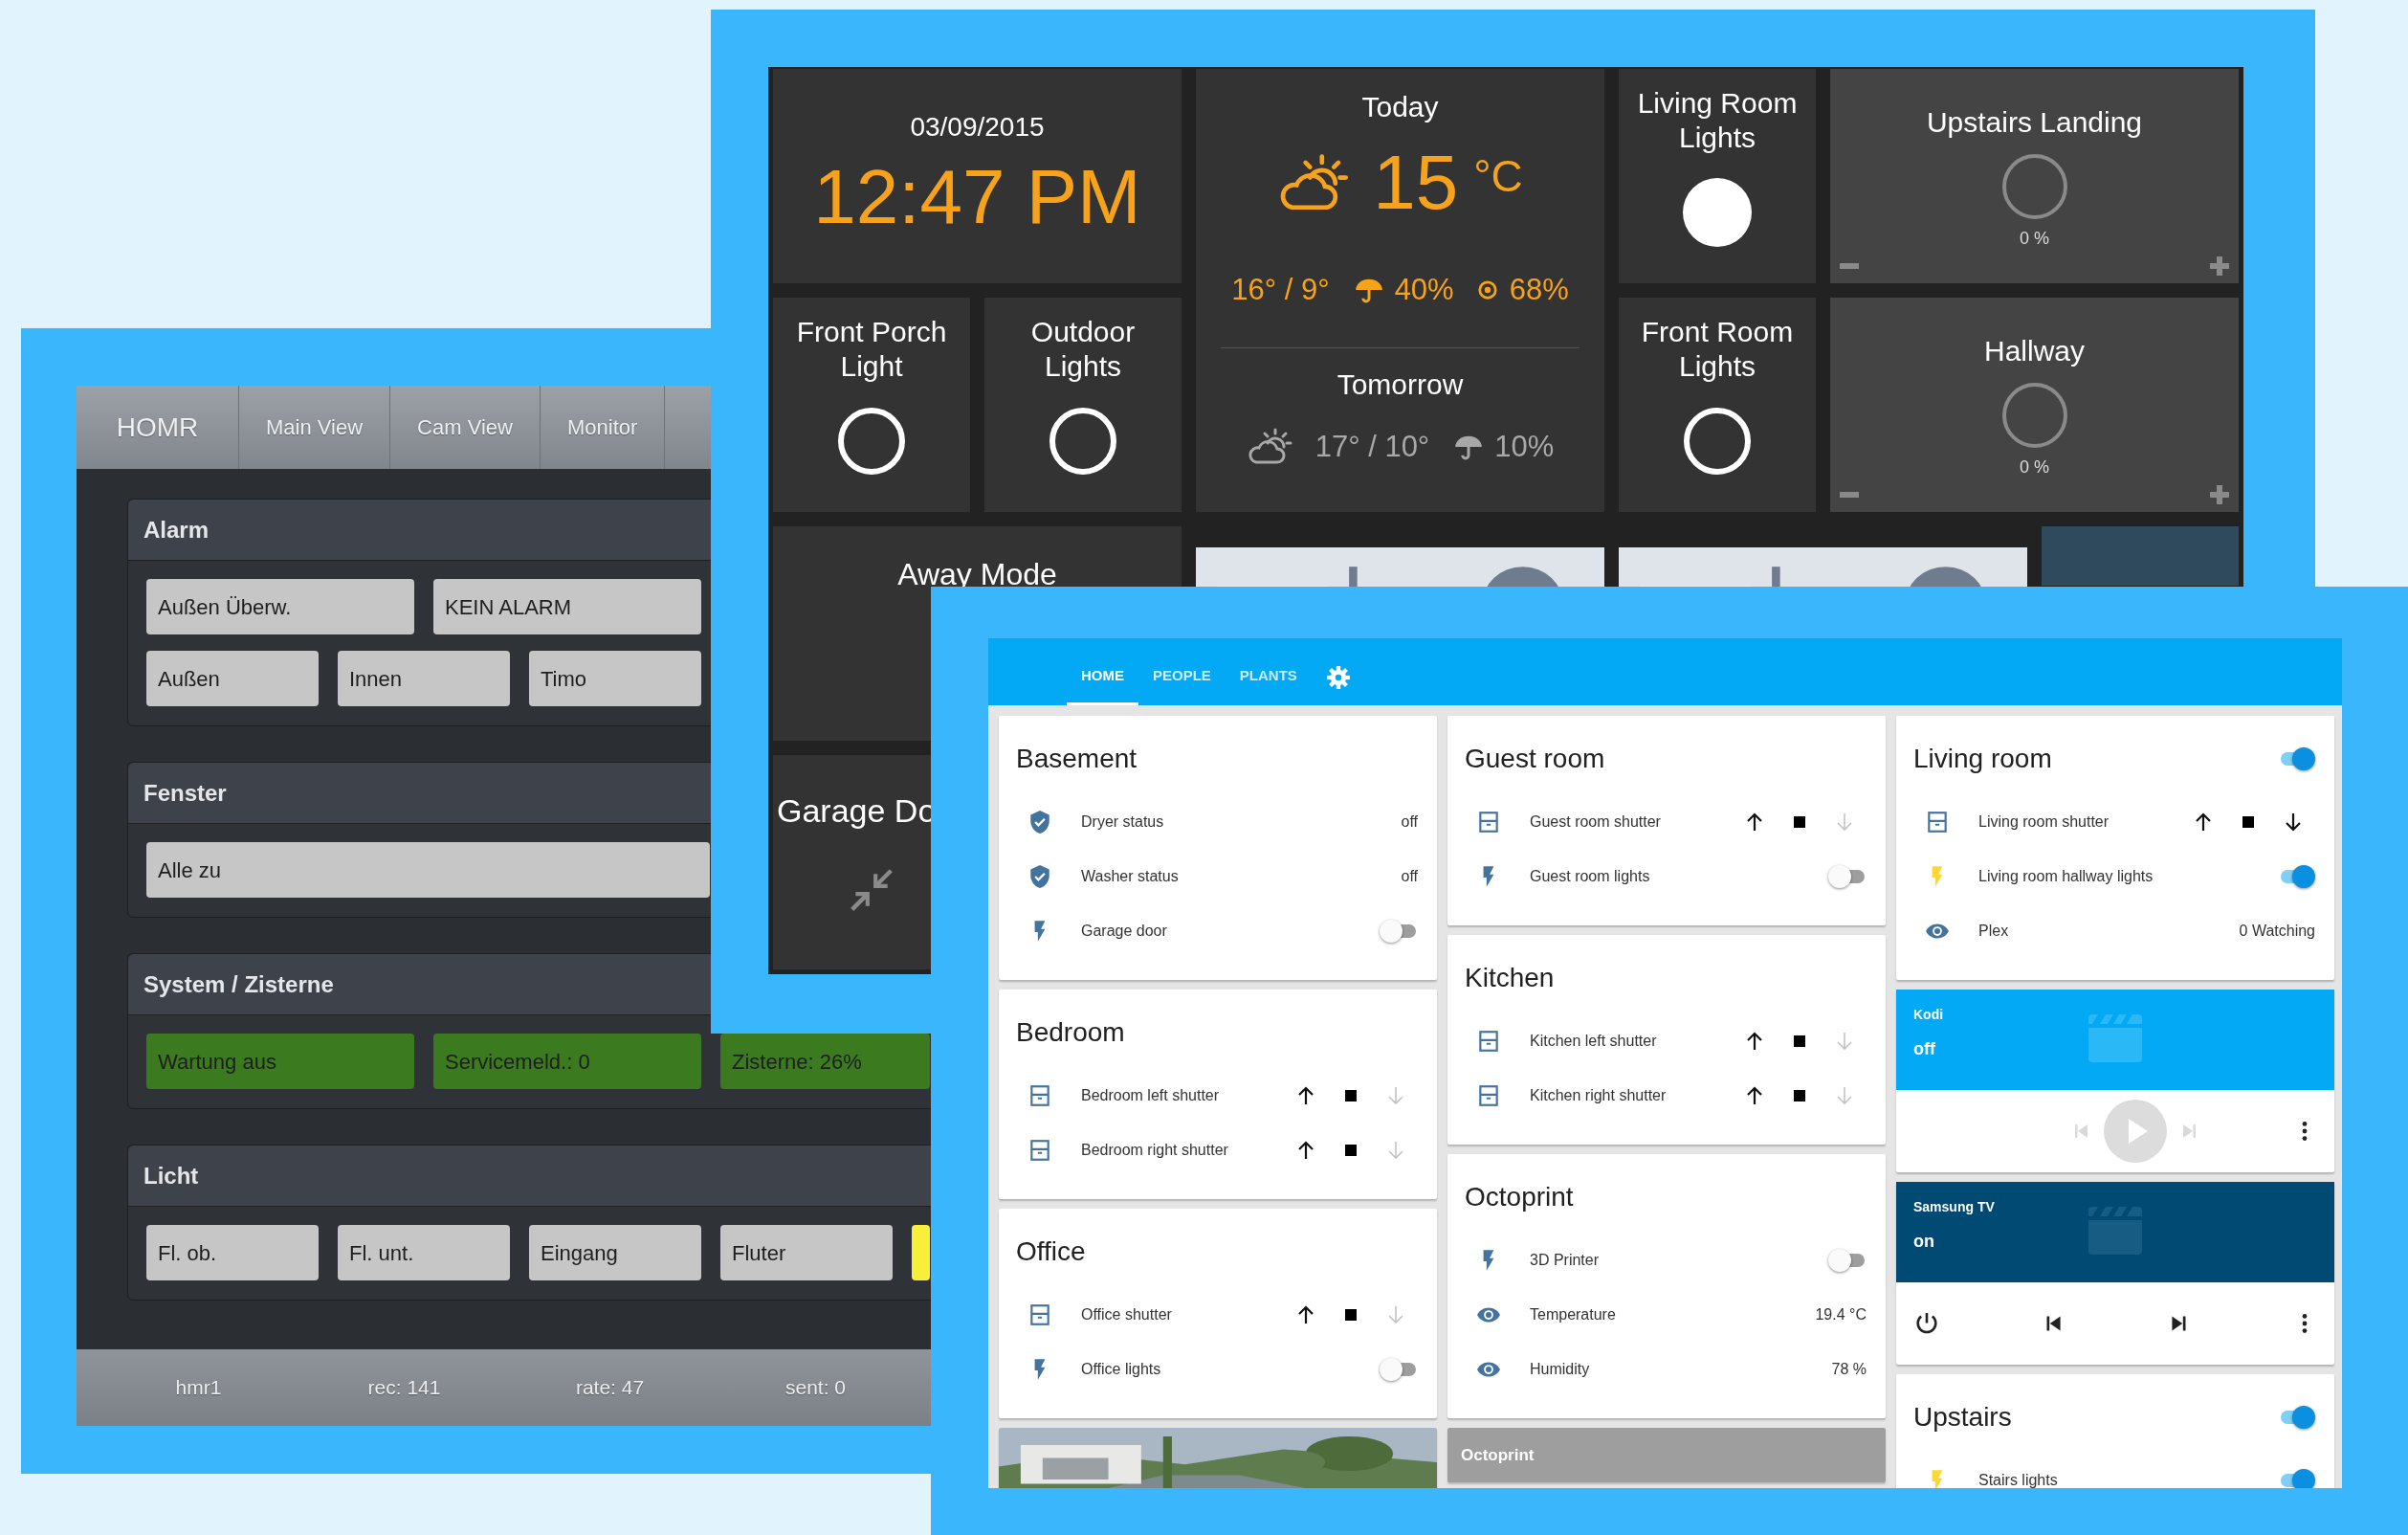  I want to click on switch-button: KEIN ALARM, so click(567, 606).